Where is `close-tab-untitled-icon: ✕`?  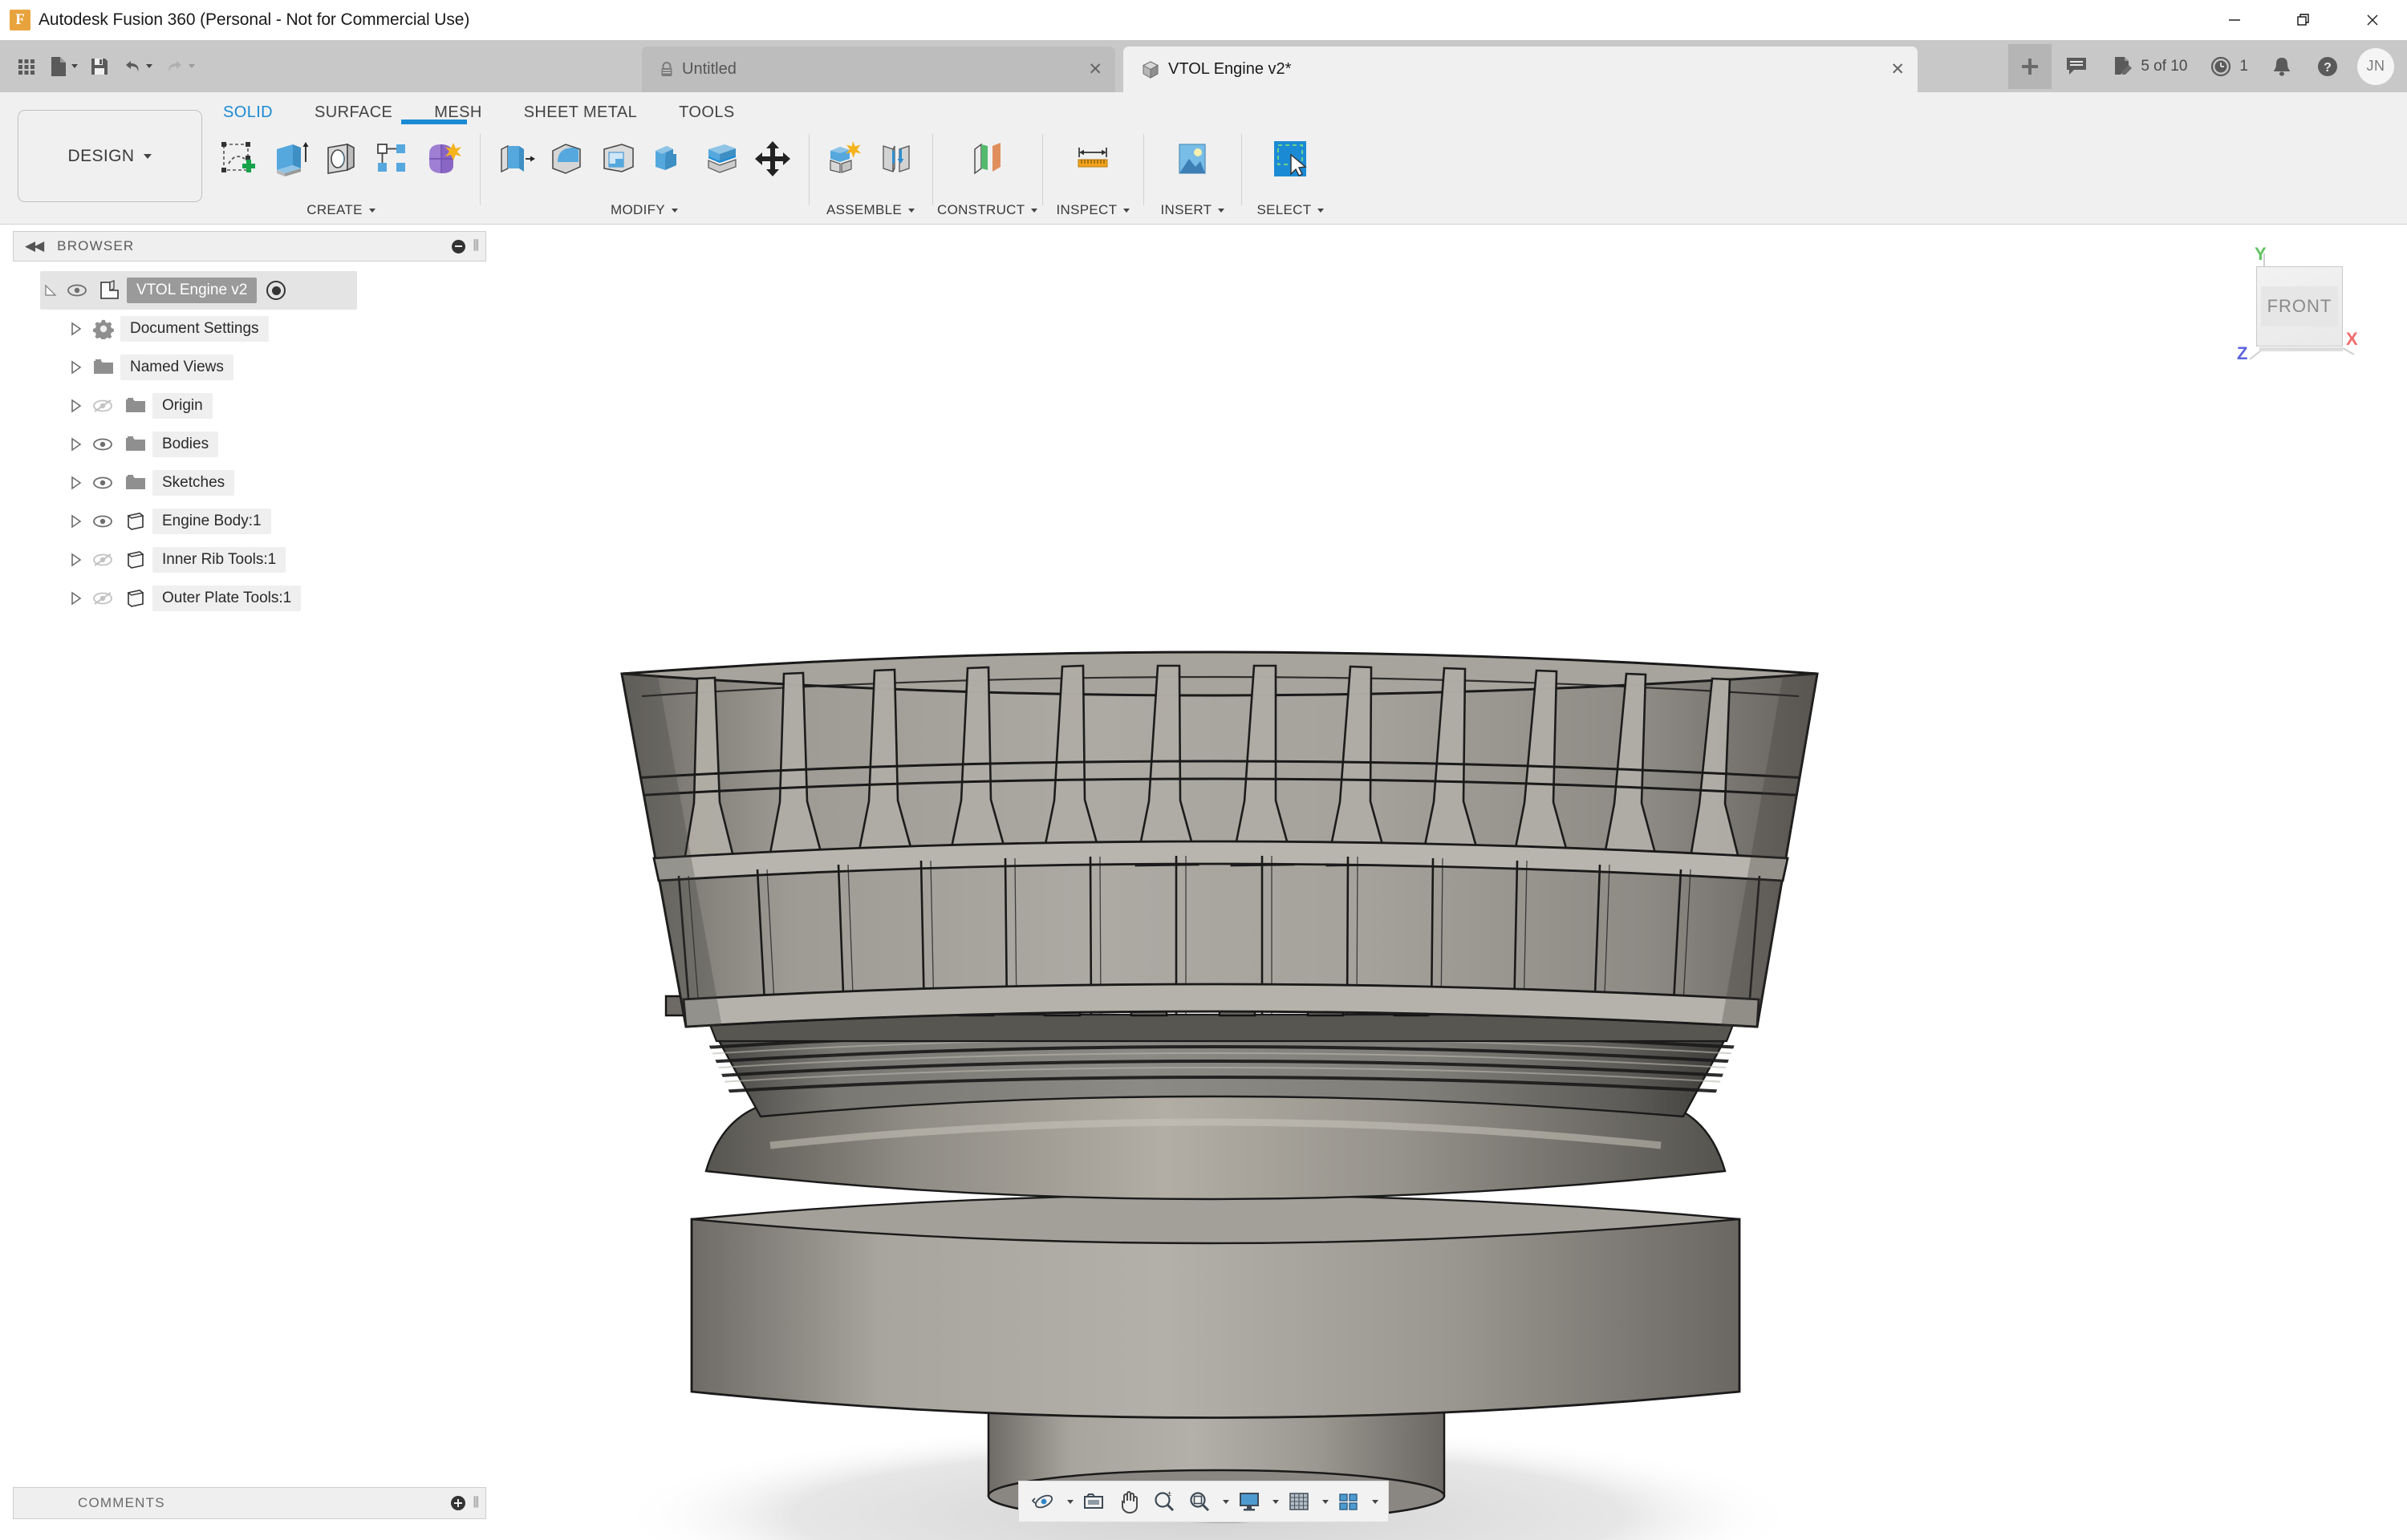 close-tab-untitled-icon: ✕ is located at coordinates (1079, 69).